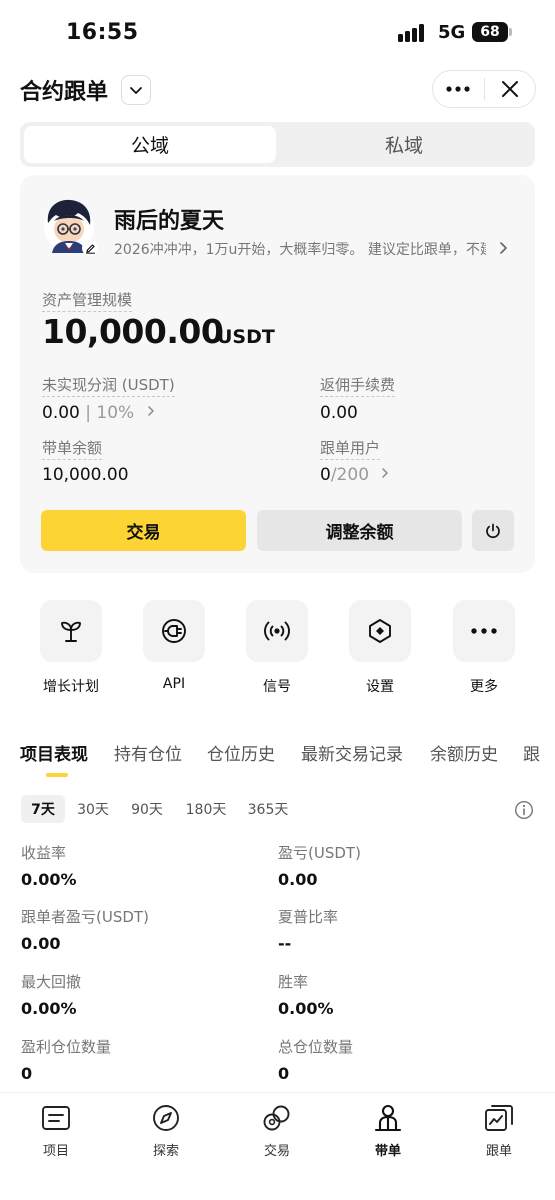 The image size is (555, 1200). What do you see at coordinates (43, 809) in the screenshot?
I see `period-7d: 7天` at bounding box center [43, 809].